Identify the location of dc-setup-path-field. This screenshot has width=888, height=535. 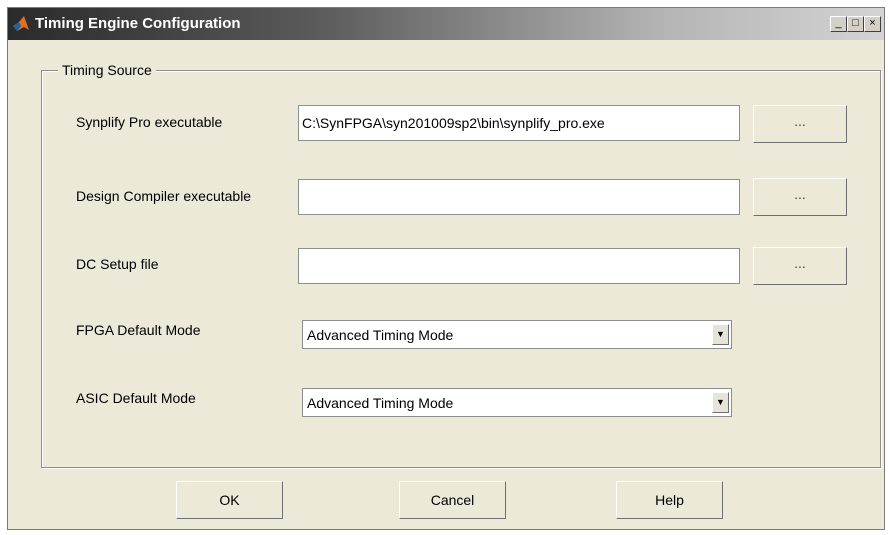
(519, 266).